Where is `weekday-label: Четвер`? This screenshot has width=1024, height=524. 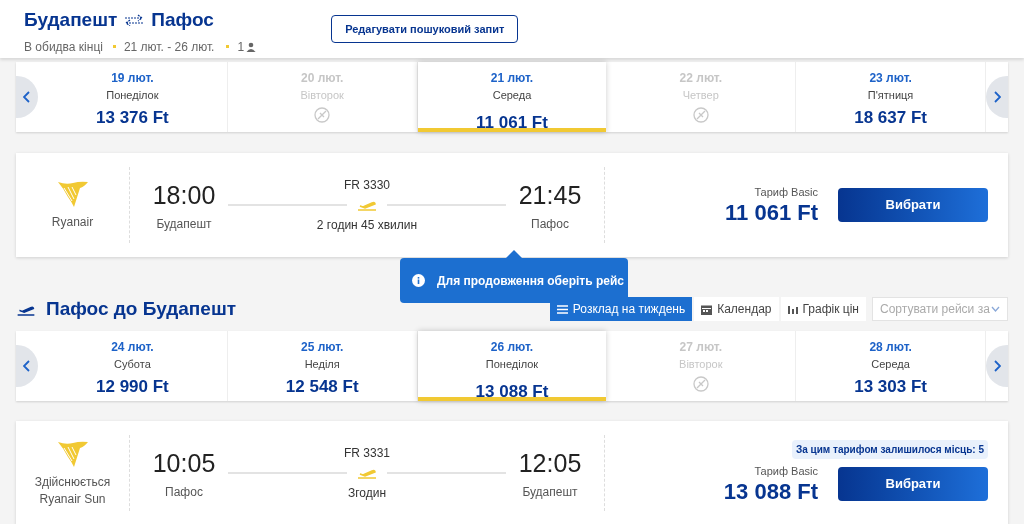 weekday-label: Четвер is located at coordinates (700, 95).